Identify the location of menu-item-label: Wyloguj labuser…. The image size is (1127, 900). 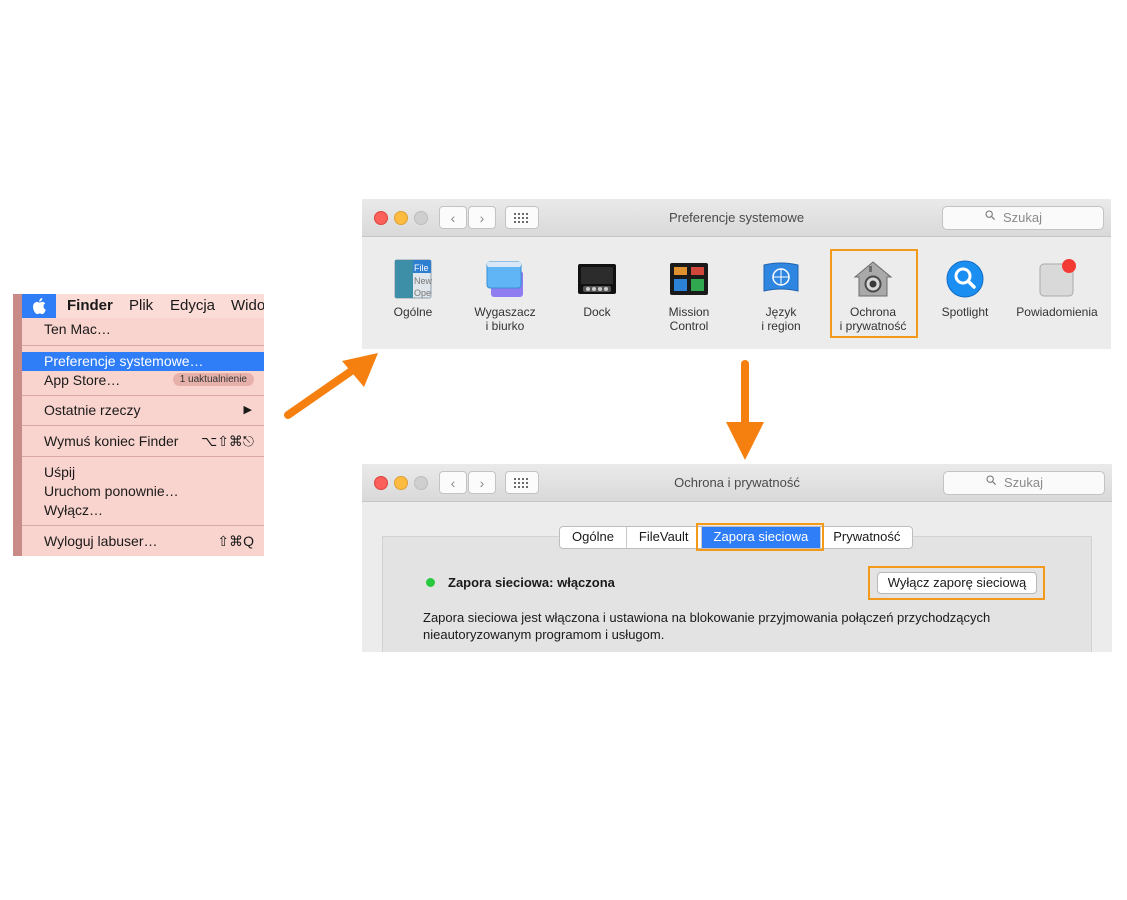
(101, 541).